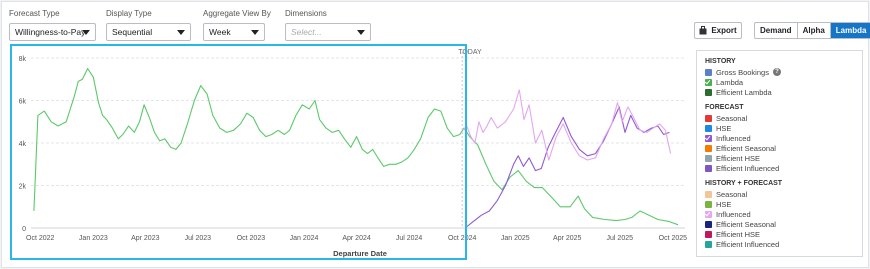 This screenshot has height=269, width=870. I want to click on legend-group-title: HISTORY, so click(720, 61).